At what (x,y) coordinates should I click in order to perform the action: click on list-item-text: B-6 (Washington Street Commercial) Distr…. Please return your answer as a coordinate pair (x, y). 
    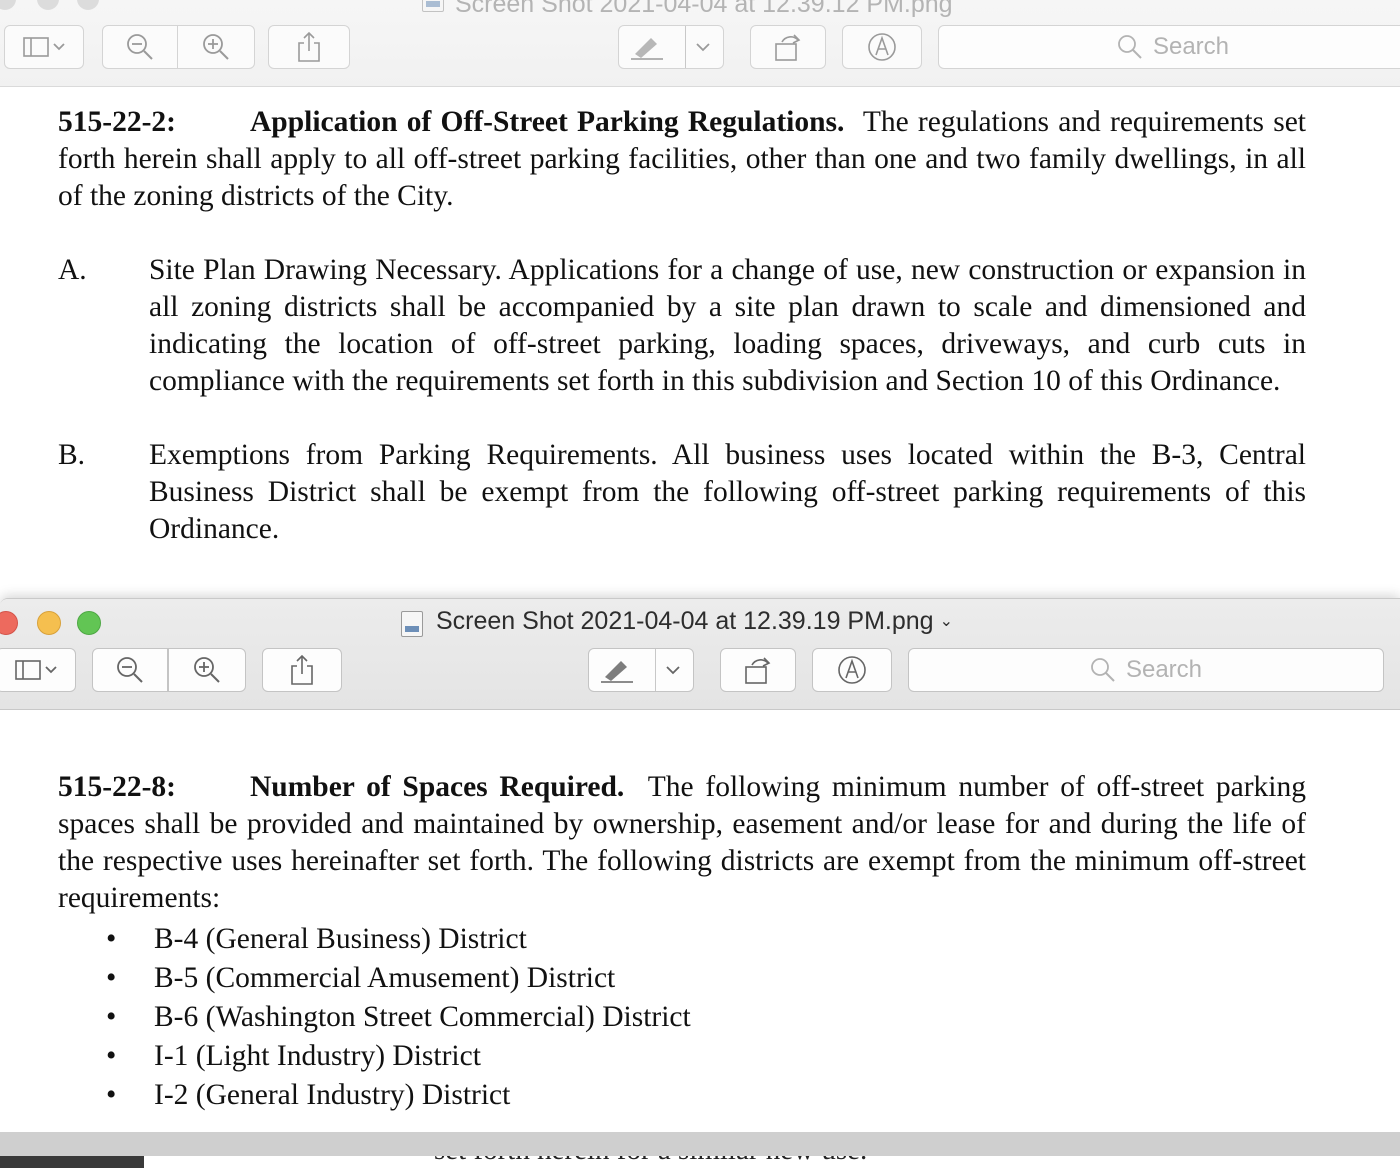
    Looking at the image, I should click on (422, 1017).